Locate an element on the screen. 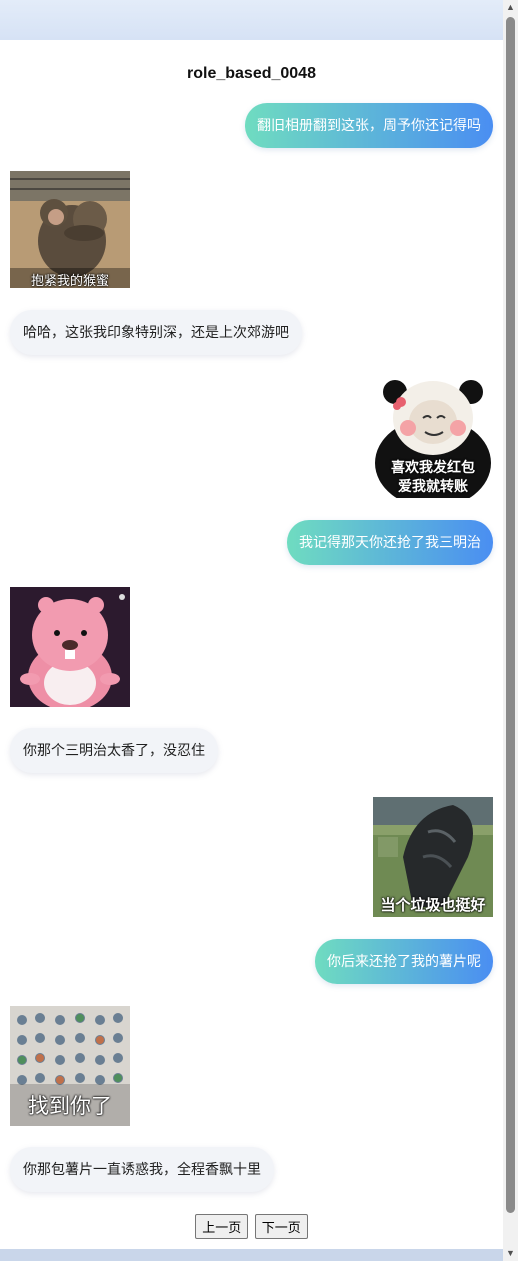 This screenshot has width=518, height=1261. monkey-hug-sticker: 抱紧我的猴蜜 is located at coordinates (70, 229).